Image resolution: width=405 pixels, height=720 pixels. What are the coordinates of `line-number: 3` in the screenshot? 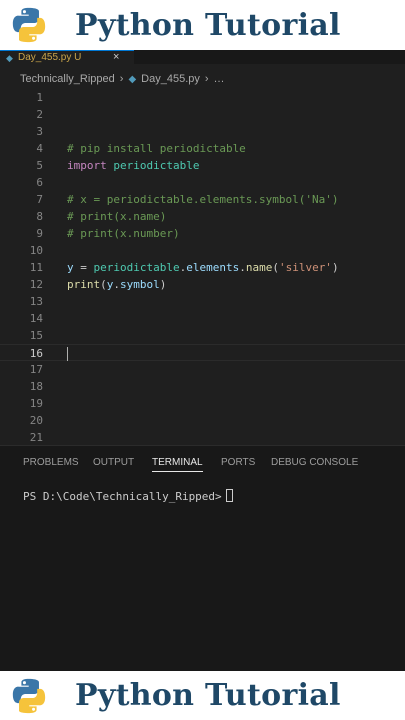 It's located at (39, 131).